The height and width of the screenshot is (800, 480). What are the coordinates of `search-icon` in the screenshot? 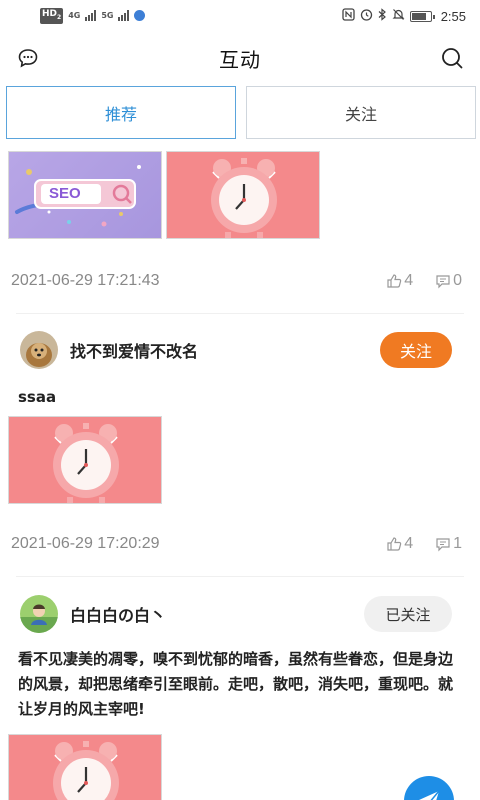 It's located at (452, 58).